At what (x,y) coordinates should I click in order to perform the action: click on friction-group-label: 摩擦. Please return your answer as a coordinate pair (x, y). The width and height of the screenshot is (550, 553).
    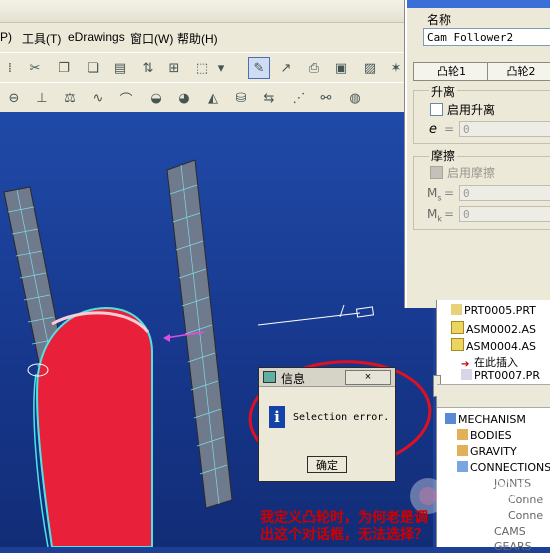
    Looking at the image, I should click on (443, 155).